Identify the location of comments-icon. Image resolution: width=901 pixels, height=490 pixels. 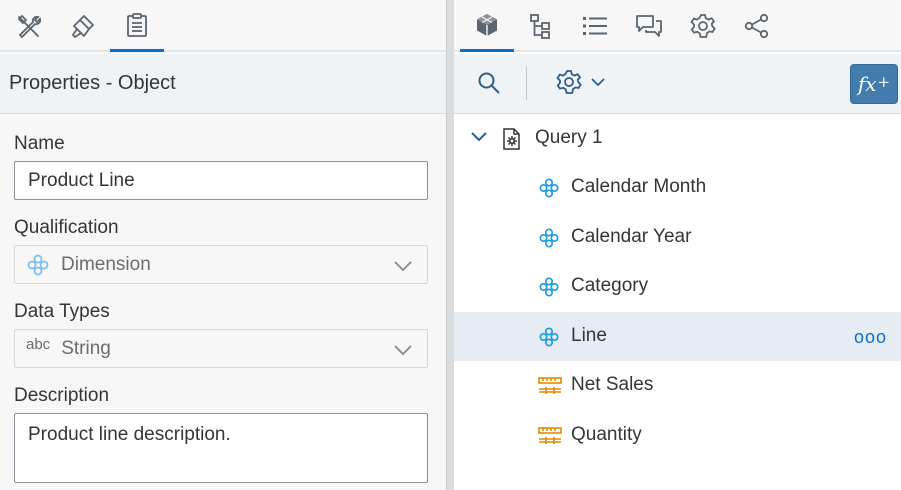
(649, 26).